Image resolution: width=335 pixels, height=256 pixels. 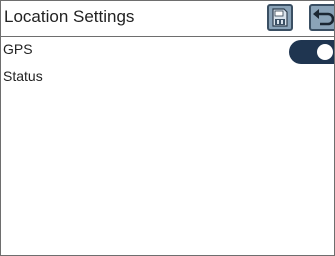 I want to click on status-label: Status, so click(x=23, y=76).